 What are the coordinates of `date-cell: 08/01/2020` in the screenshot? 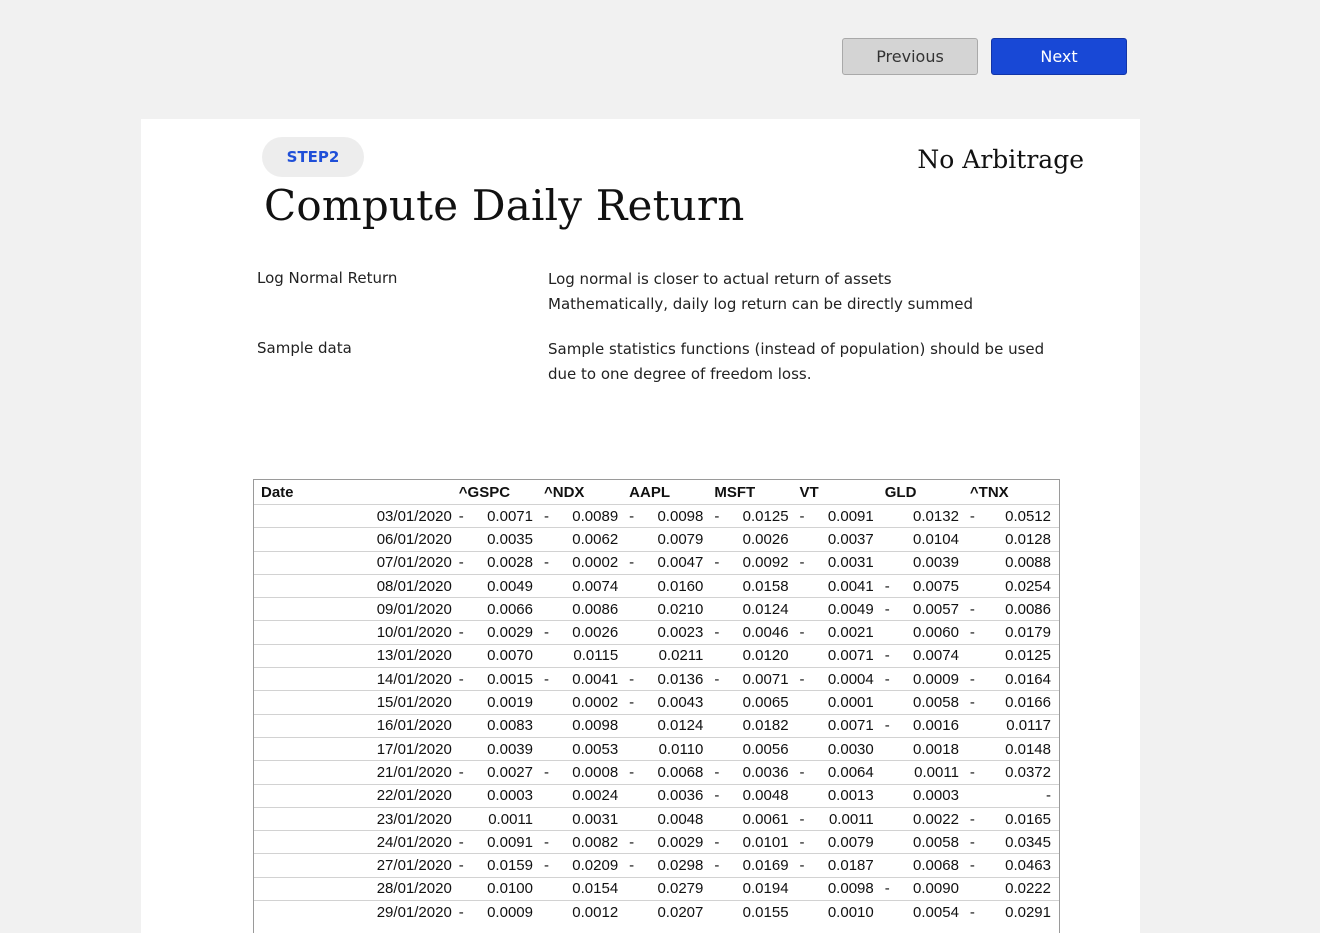 It's located at (355, 585).